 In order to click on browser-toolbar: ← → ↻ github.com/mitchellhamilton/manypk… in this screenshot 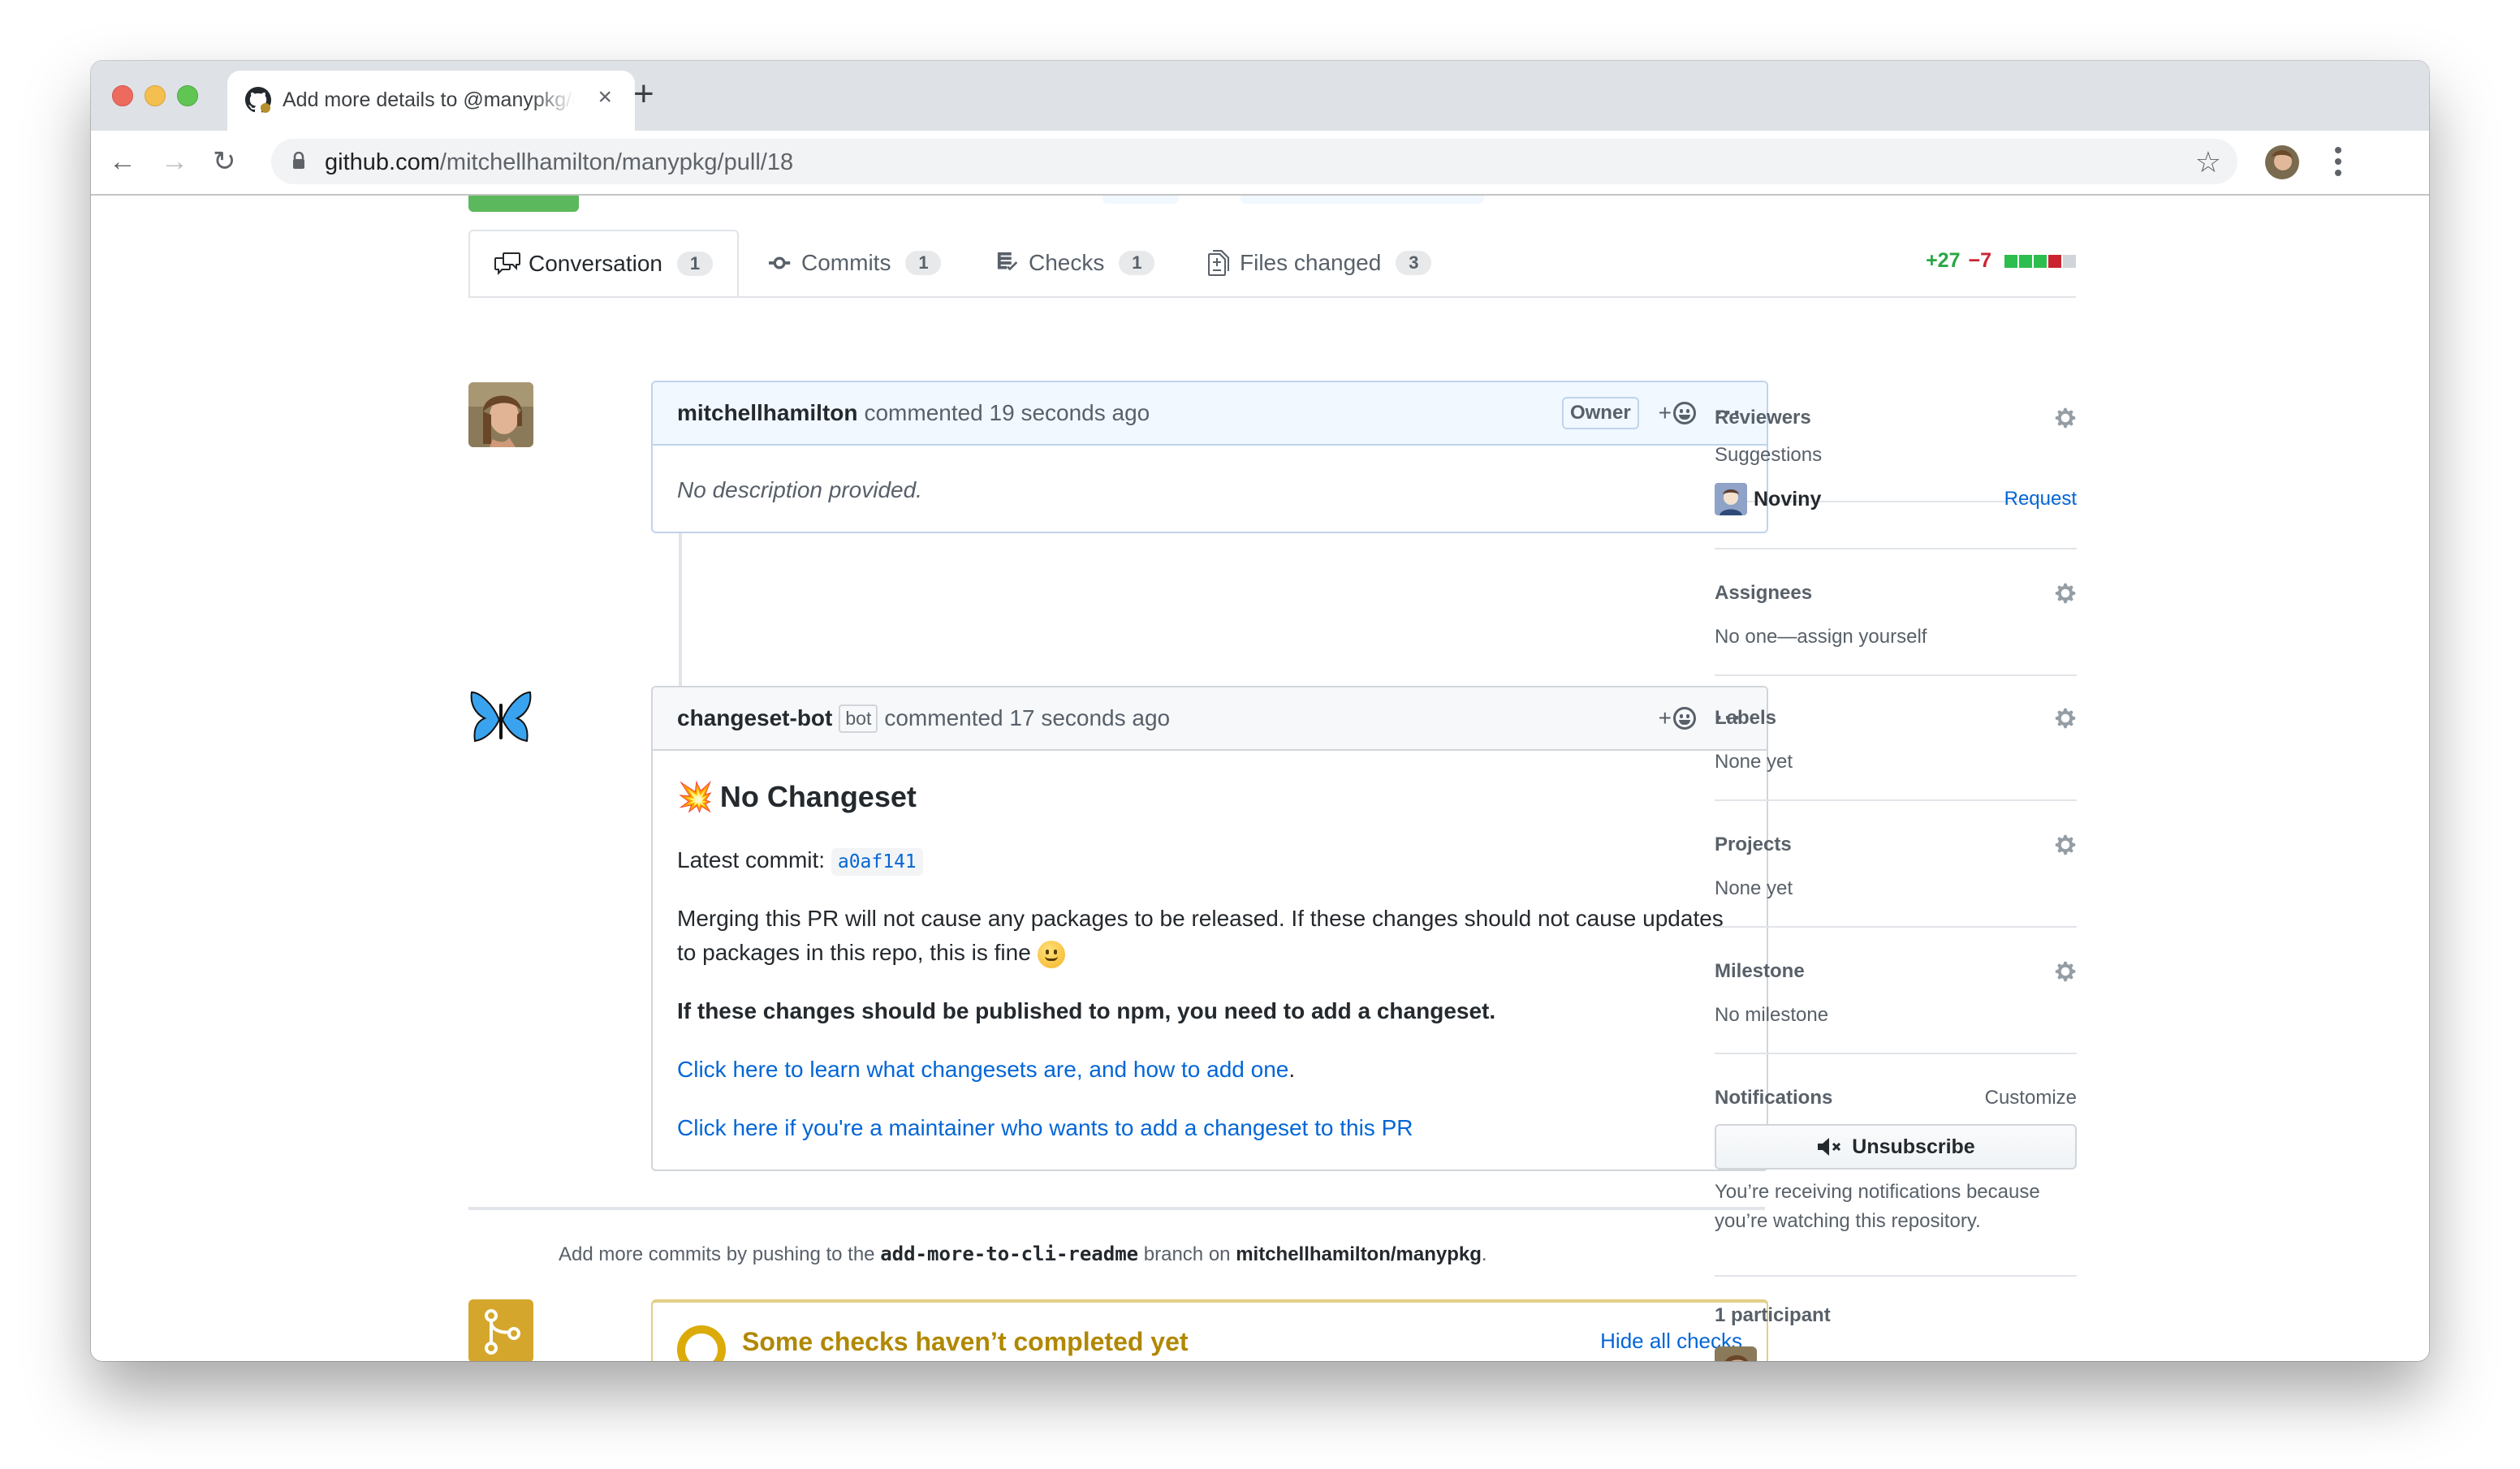, I will do `click(1260, 163)`.